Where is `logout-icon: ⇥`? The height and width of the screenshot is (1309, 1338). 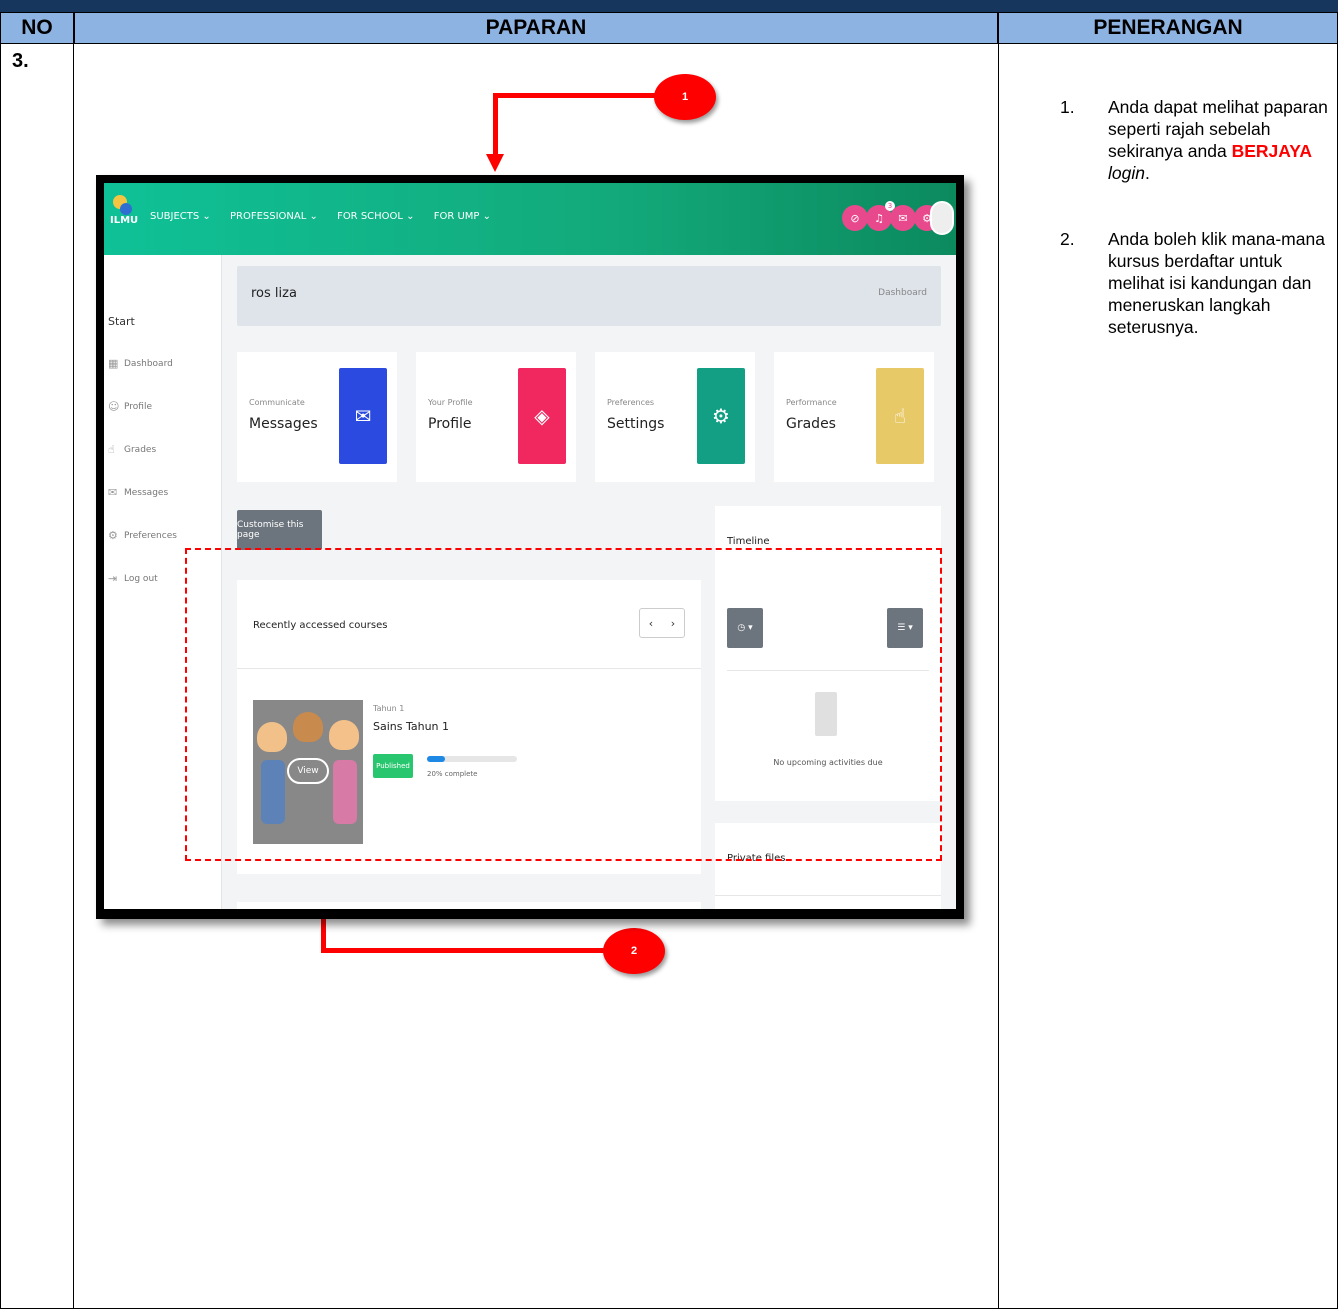 logout-icon: ⇥ is located at coordinates (113, 578).